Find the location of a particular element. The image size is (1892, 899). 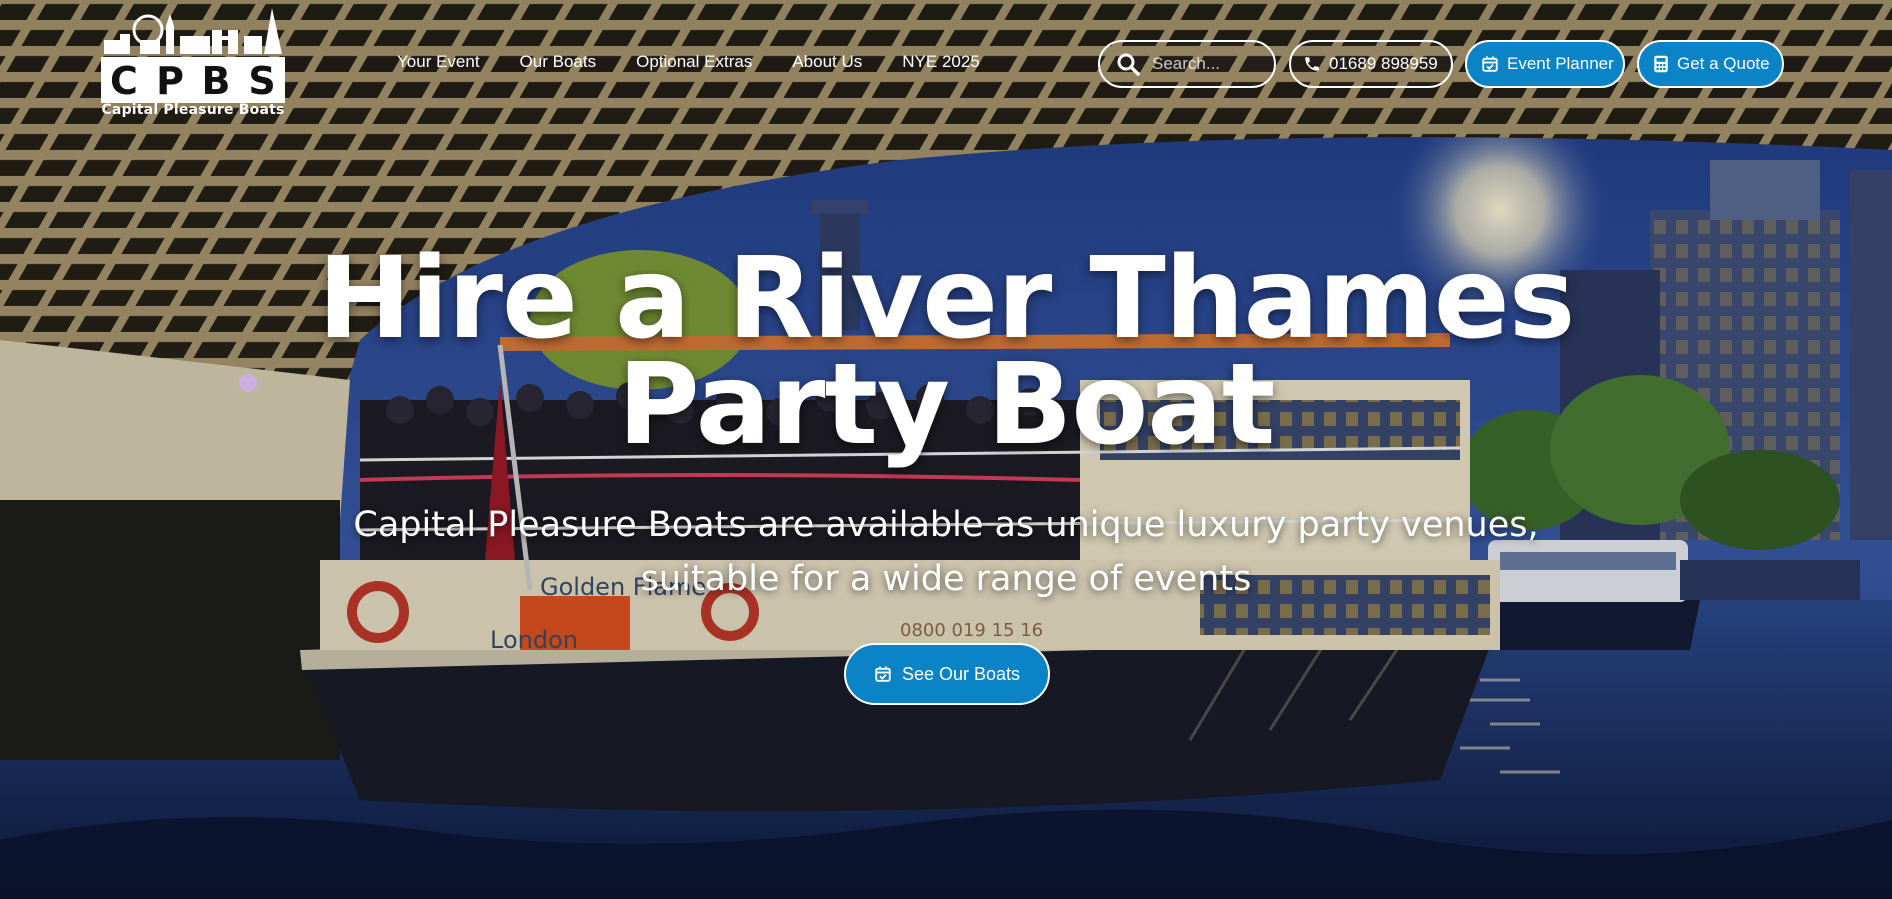

hero-headline-line-1: Hire a River Thames is located at coordinates (946, 299).